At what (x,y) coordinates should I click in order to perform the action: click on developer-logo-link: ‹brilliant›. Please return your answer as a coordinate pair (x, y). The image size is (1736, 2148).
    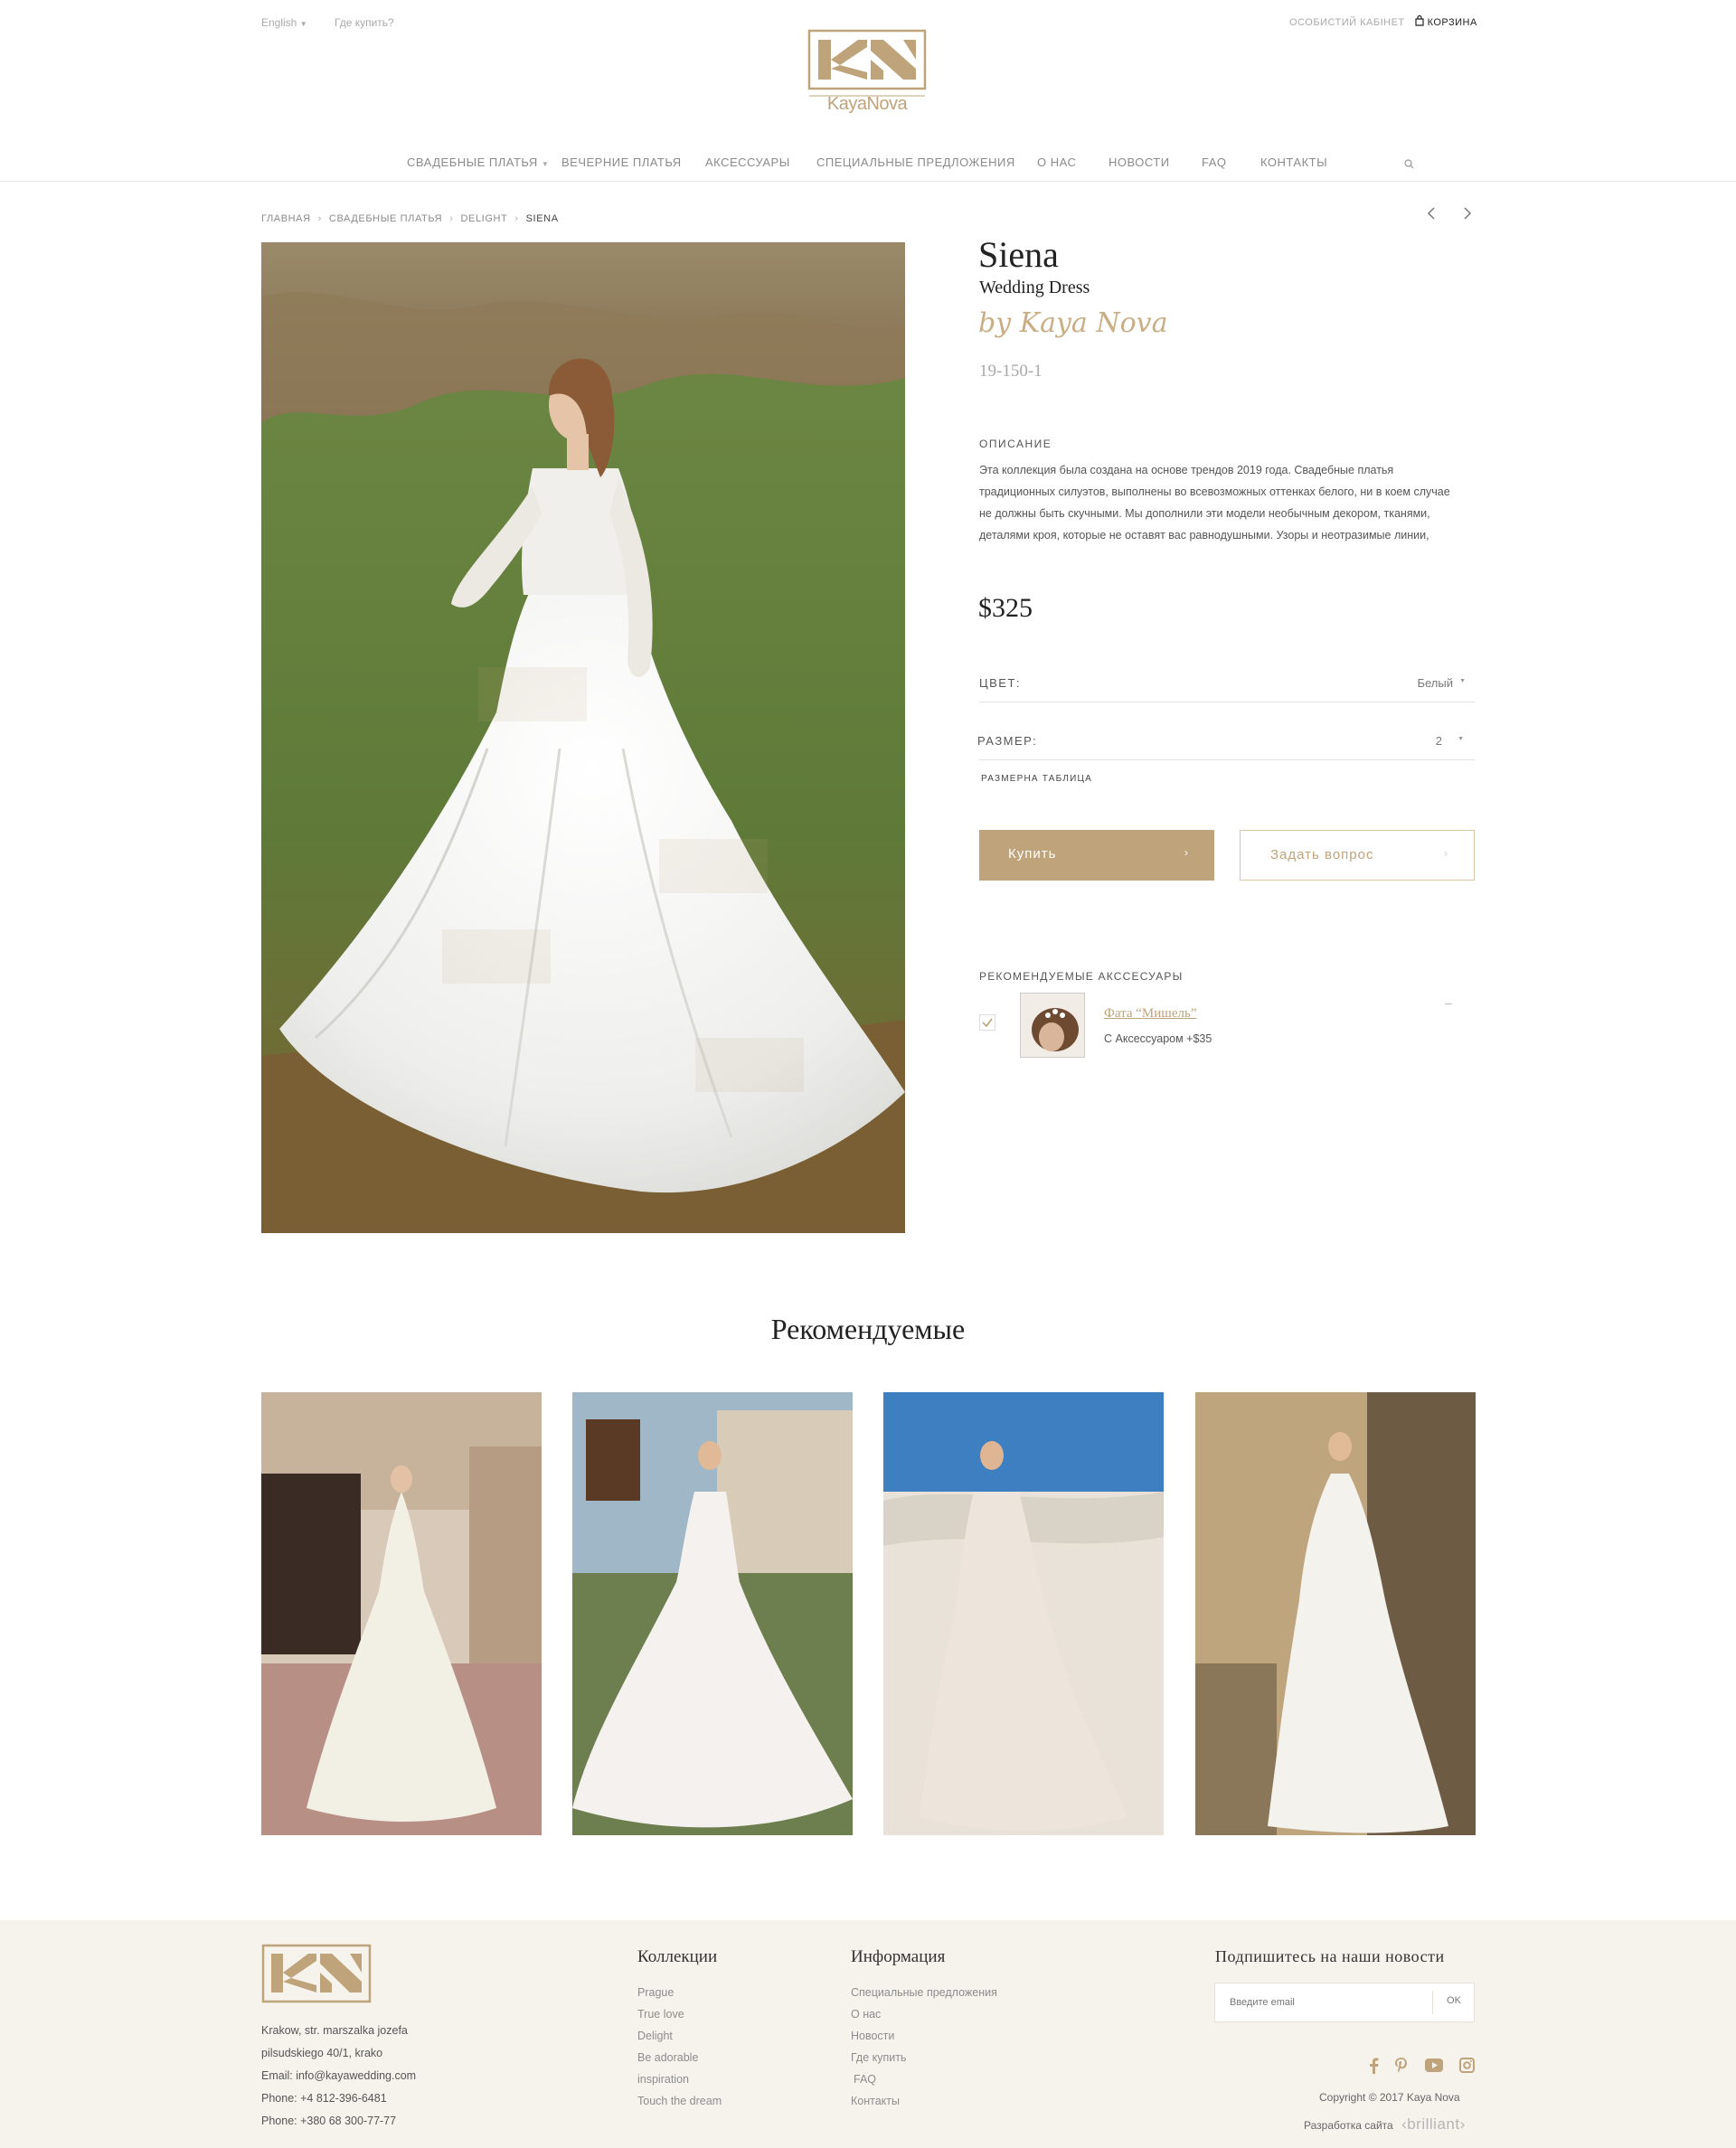
    Looking at the image, I should click on (1434, 2124).